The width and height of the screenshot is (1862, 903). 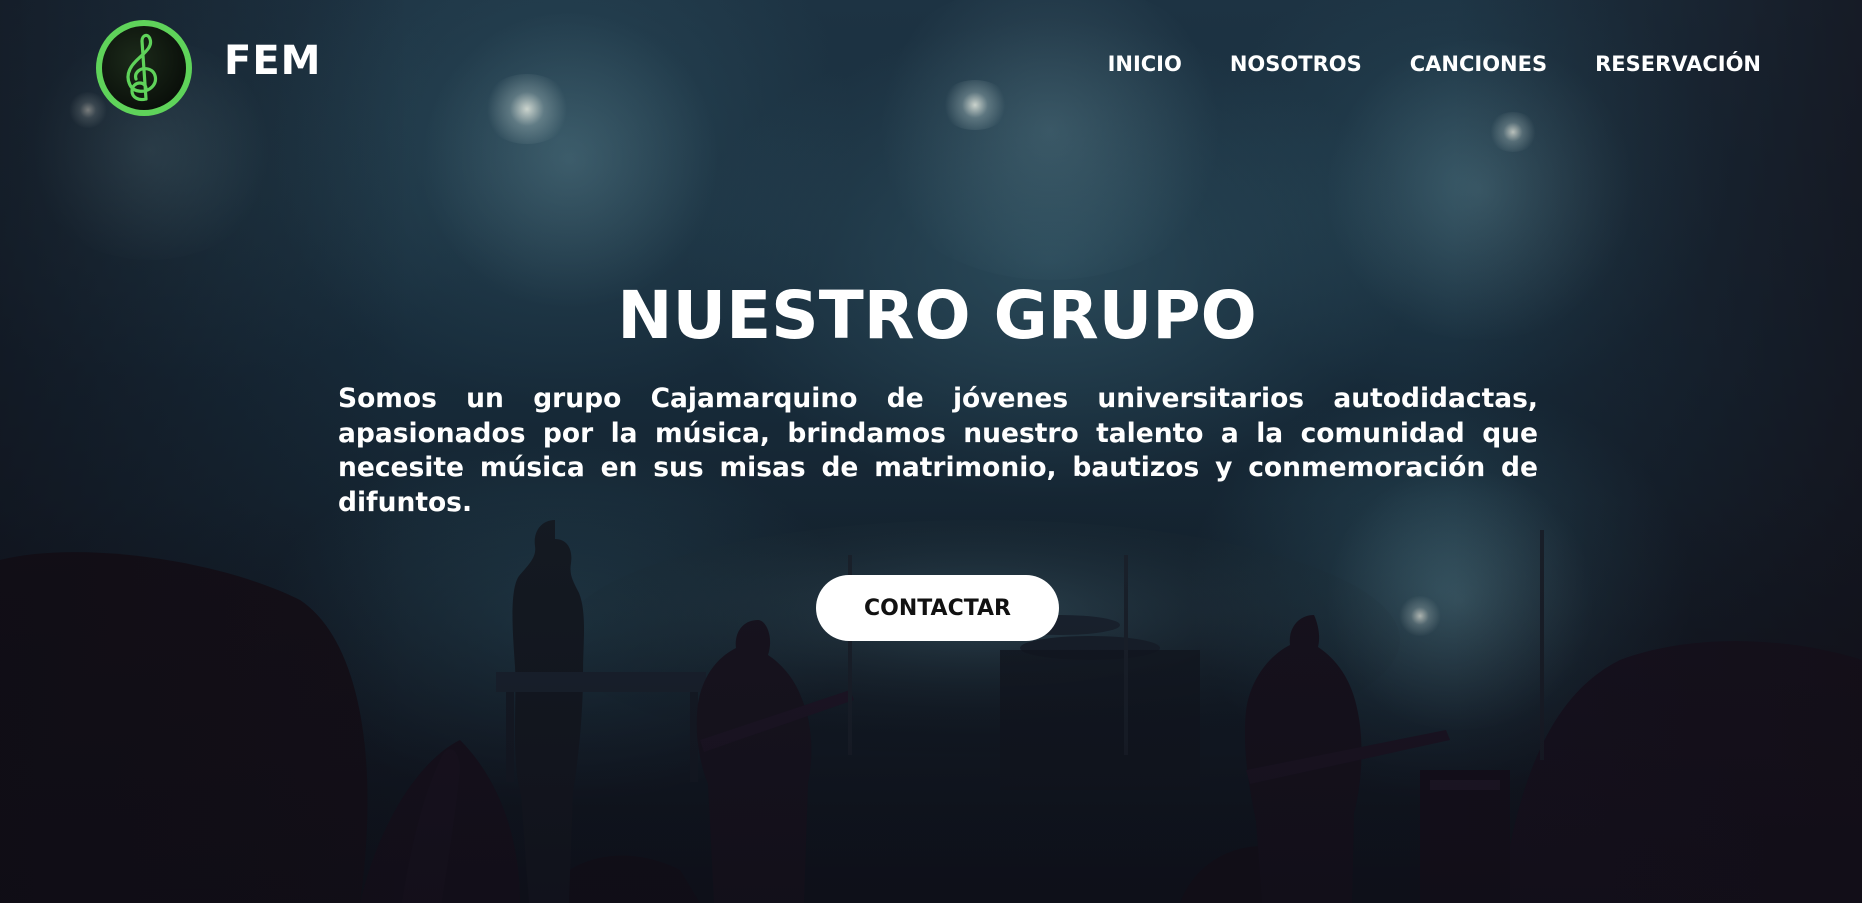 What do you see at coordinates (937, 608) in the screenshot?
I see `contact-button: CONTACTAR` at bounding box center [937, 608].